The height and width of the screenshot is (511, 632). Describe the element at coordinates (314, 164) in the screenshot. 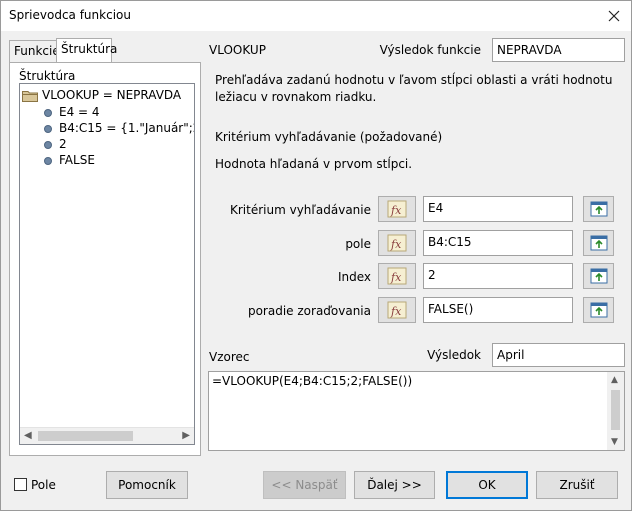

I see `parameter-description: Hodnota hľadaná v prvom stĺpci.` at that location.